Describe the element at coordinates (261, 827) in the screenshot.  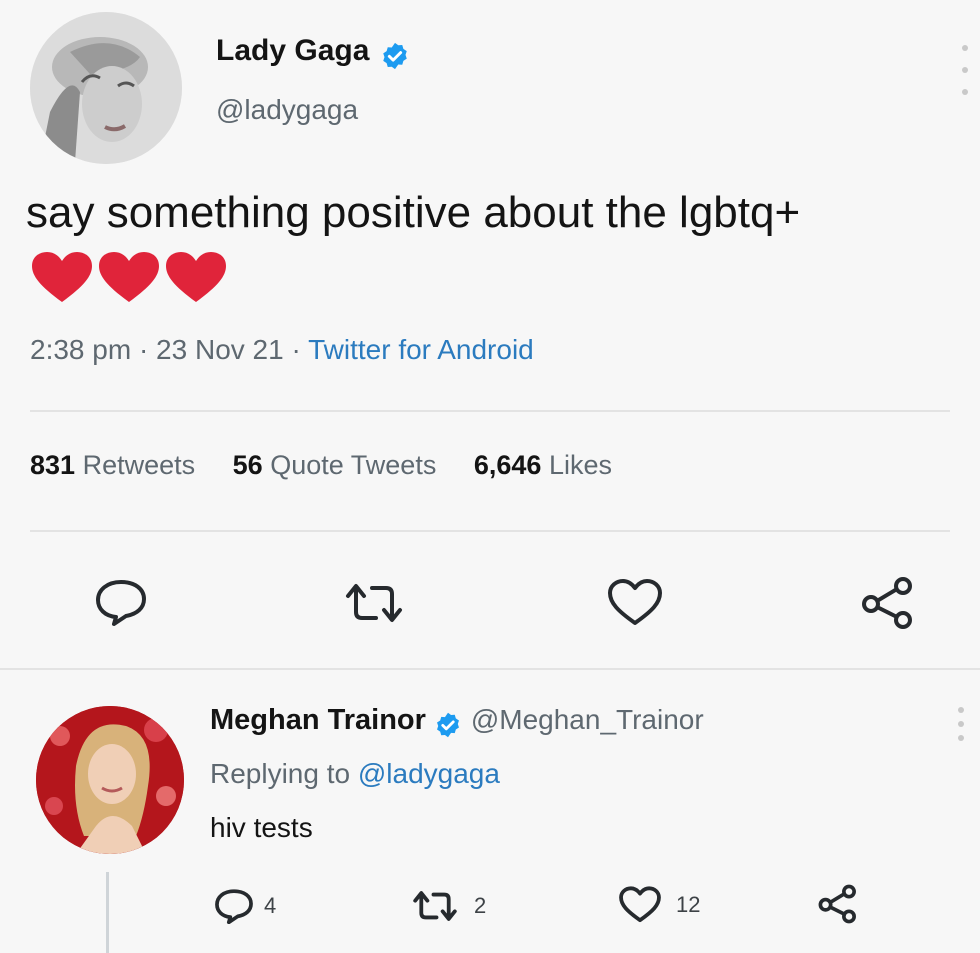
I see `reply-text: hiv tests` at that location.